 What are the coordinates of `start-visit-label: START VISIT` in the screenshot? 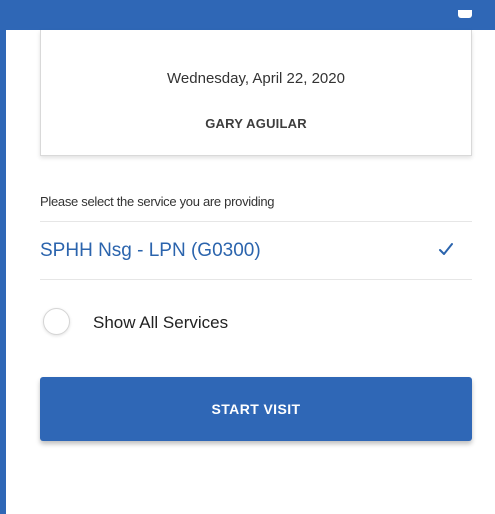 It's located at (256, 409).